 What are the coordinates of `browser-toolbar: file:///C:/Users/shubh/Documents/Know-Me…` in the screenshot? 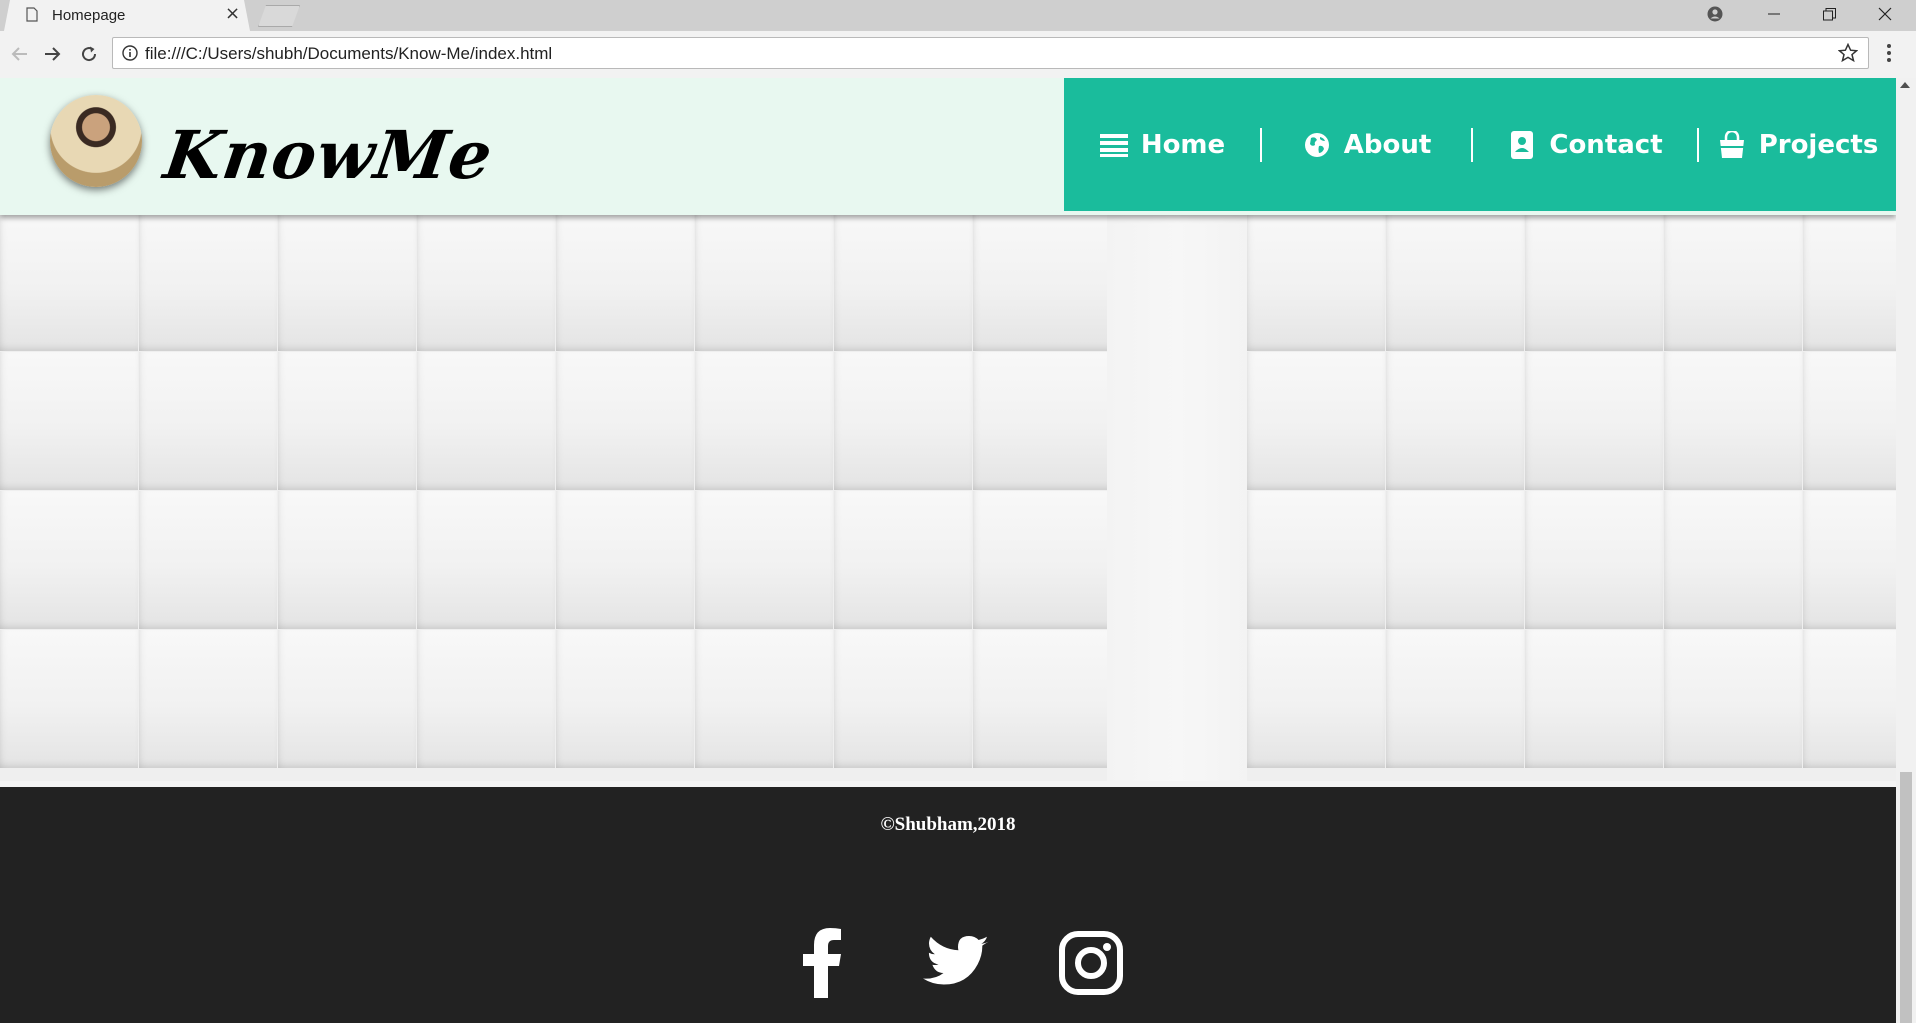 It's located at (958, 55).